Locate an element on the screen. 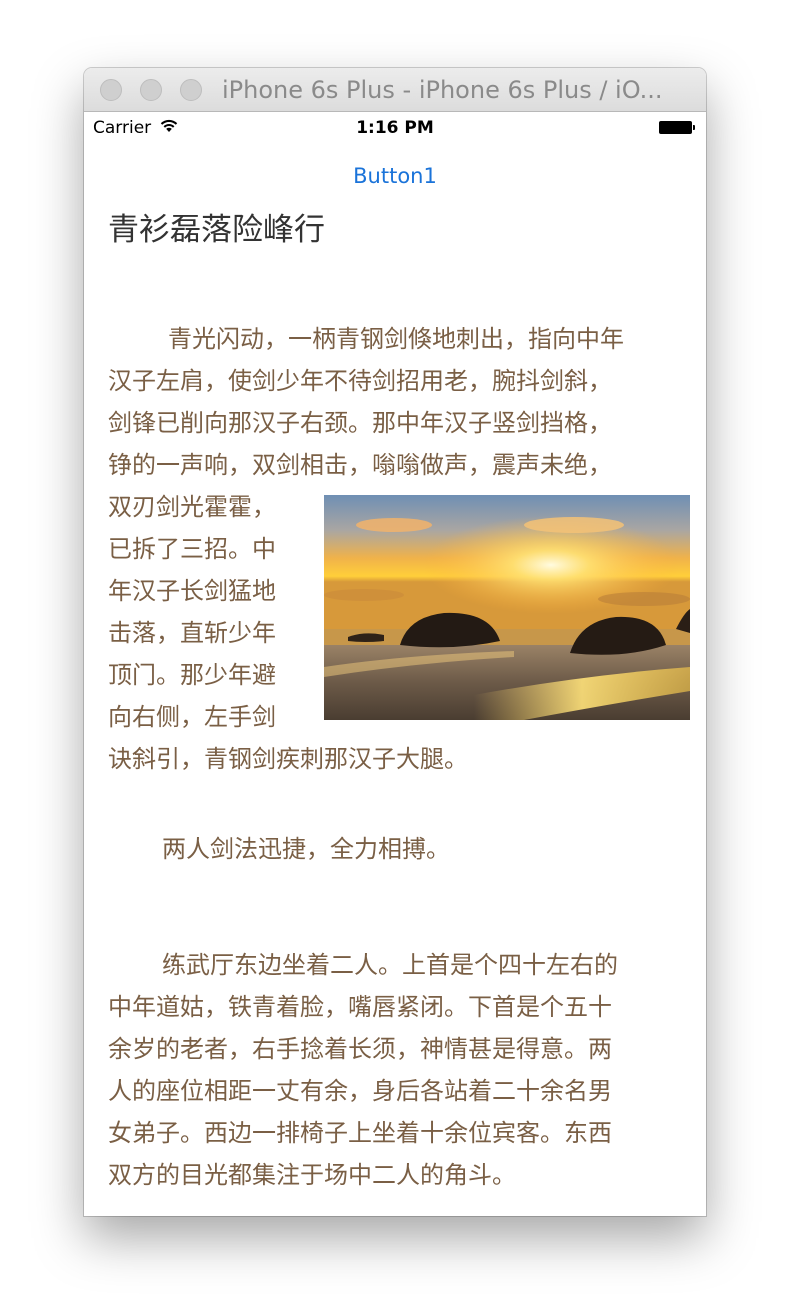 The height and width of the screenshot is (1316, 790). status-bar: Carrier 1:16 PM is located at coordinates (395, 129).